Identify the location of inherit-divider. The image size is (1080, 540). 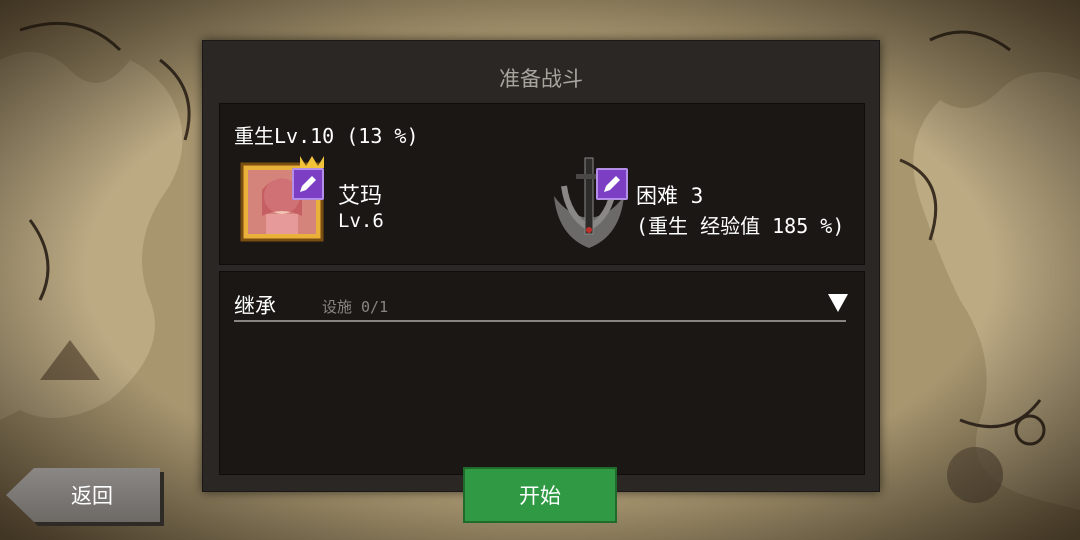
(540, 321).